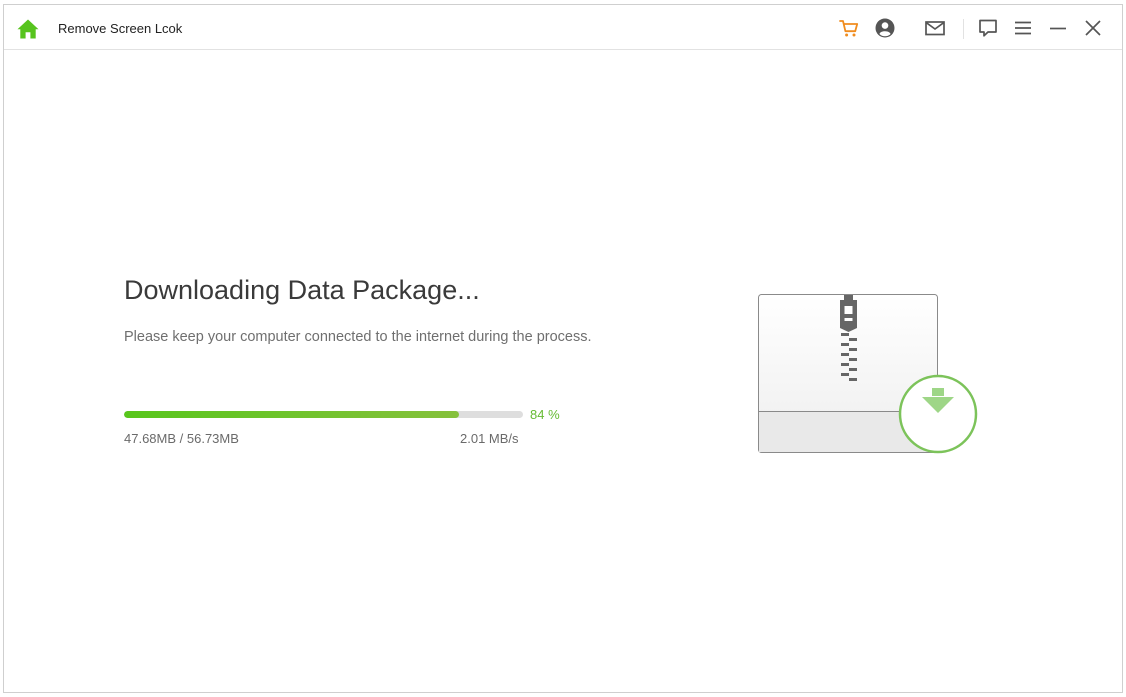 The height and width of the screenshot is (697, 1126). Describe the element at coordinates (28, 29) in the screenshot. I see `home-icon` at that location.